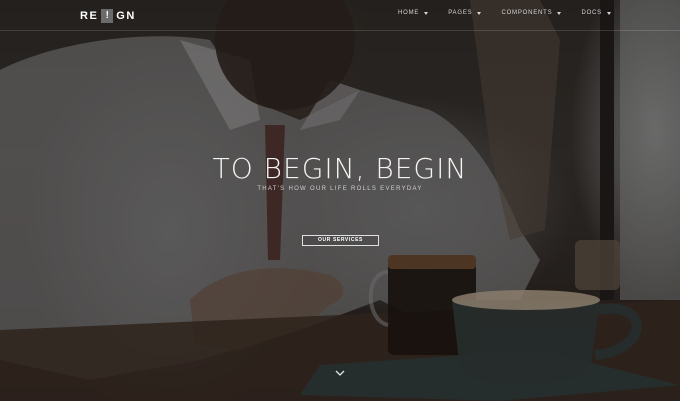 The width and height of the screenshot is (680, 401). I want to click on logo-text-right: GN, so click(126, 16).